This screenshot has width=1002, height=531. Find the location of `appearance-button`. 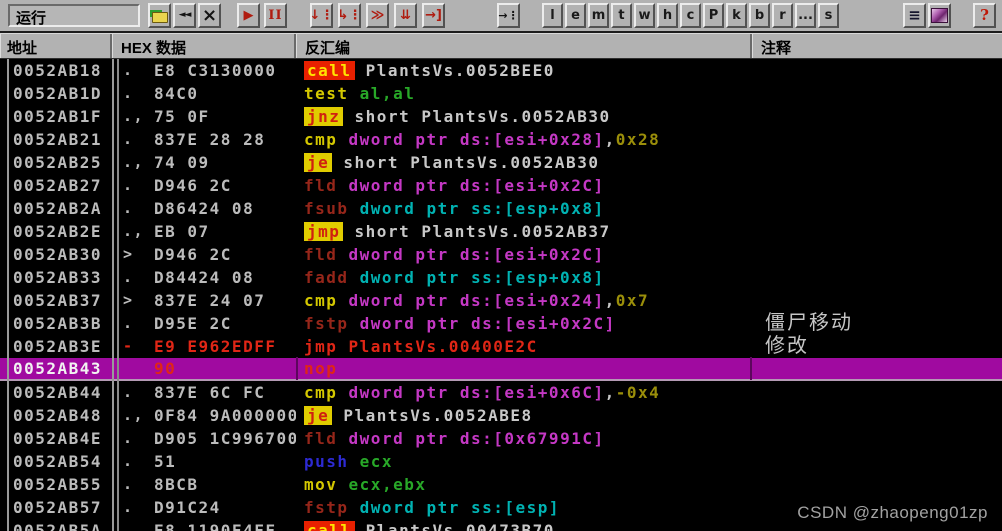

appearance-button is located at coordinates (939, 15).